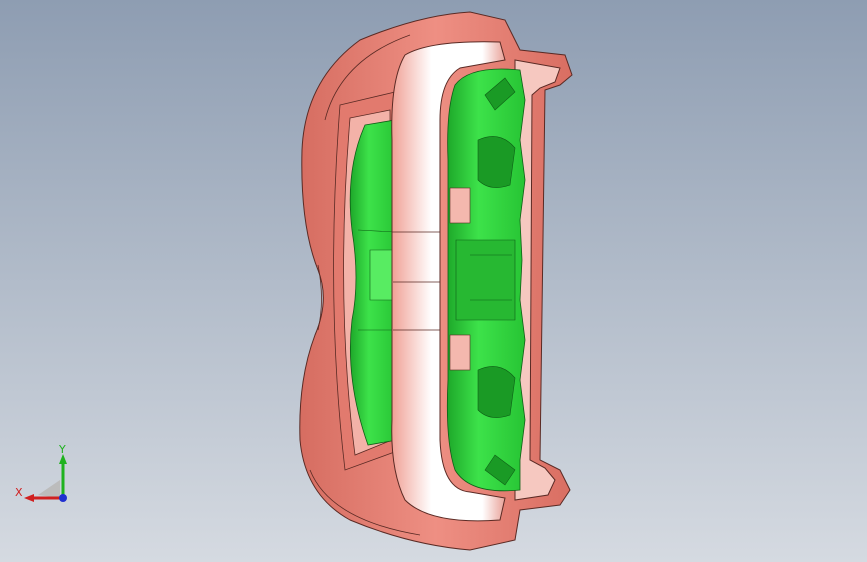 This screenshot has height=562, width=867. What do you see at coordinates (373, 282) in the screenshot?
I see `left-insert-part` at bounding box center [373, 282].